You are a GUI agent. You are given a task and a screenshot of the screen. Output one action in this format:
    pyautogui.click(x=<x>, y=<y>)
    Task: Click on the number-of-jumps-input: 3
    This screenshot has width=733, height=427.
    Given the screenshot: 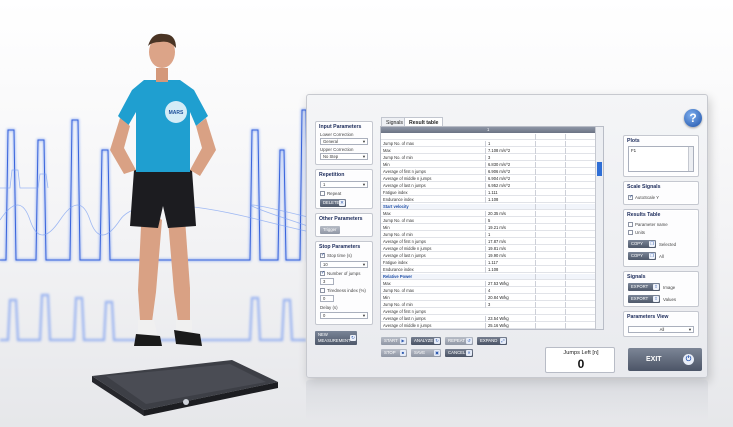 What is the action you would take?
    pyautogui.click(x=327, y=281)
    